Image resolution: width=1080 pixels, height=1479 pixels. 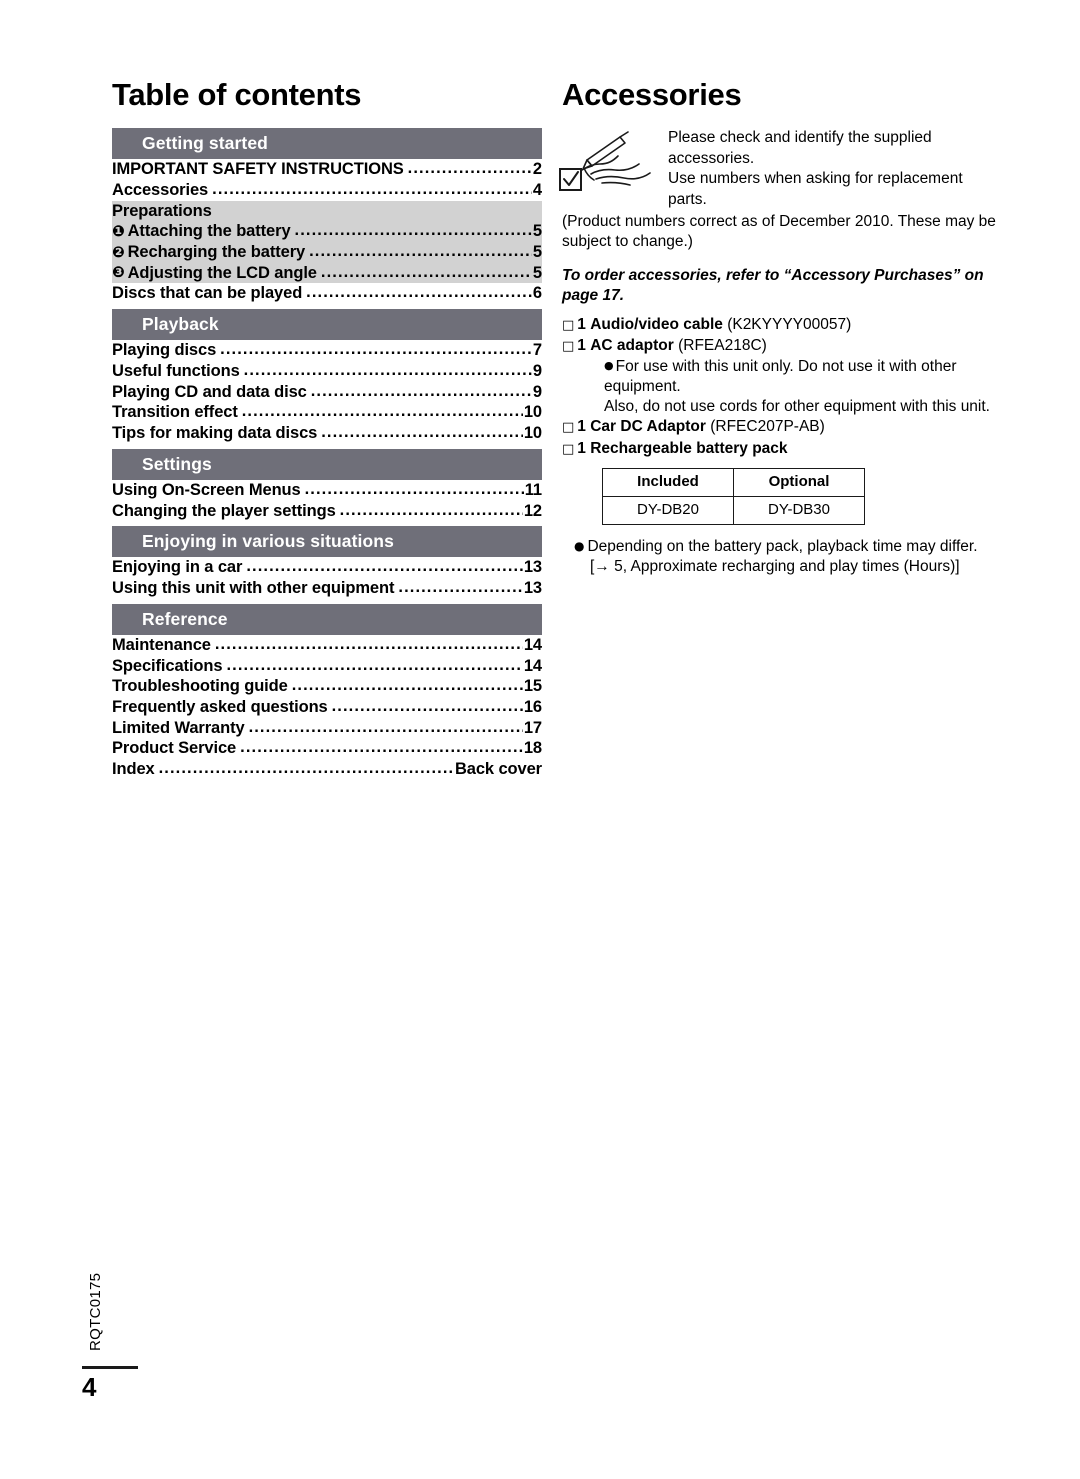 I want to click on toc-entry-page: Back cover, so click(x=498, y=769).